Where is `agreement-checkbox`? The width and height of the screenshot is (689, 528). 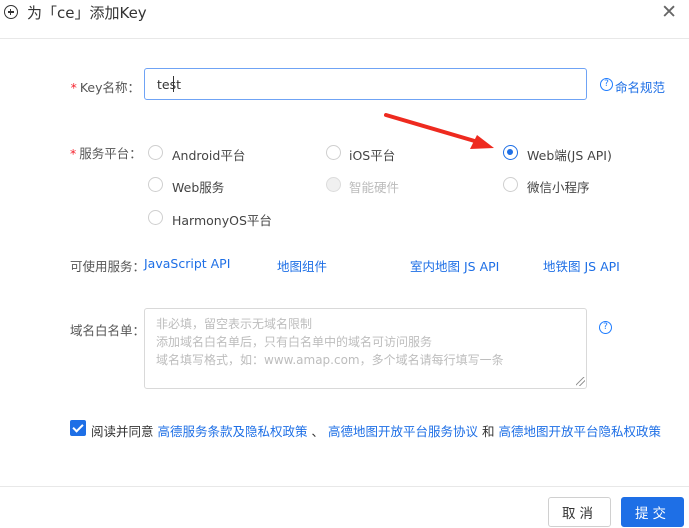
agreement-checkbox is located at coordinates (78, 428).